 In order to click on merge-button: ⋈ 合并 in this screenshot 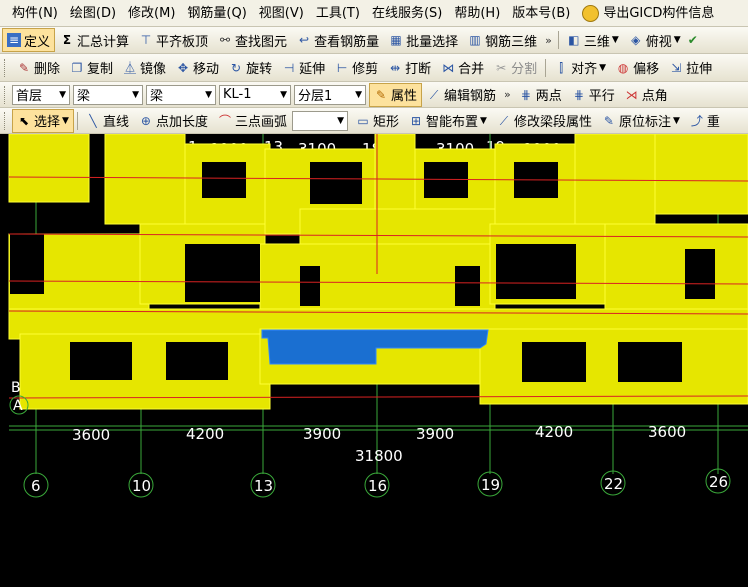, I will do `click(462, 68)`.